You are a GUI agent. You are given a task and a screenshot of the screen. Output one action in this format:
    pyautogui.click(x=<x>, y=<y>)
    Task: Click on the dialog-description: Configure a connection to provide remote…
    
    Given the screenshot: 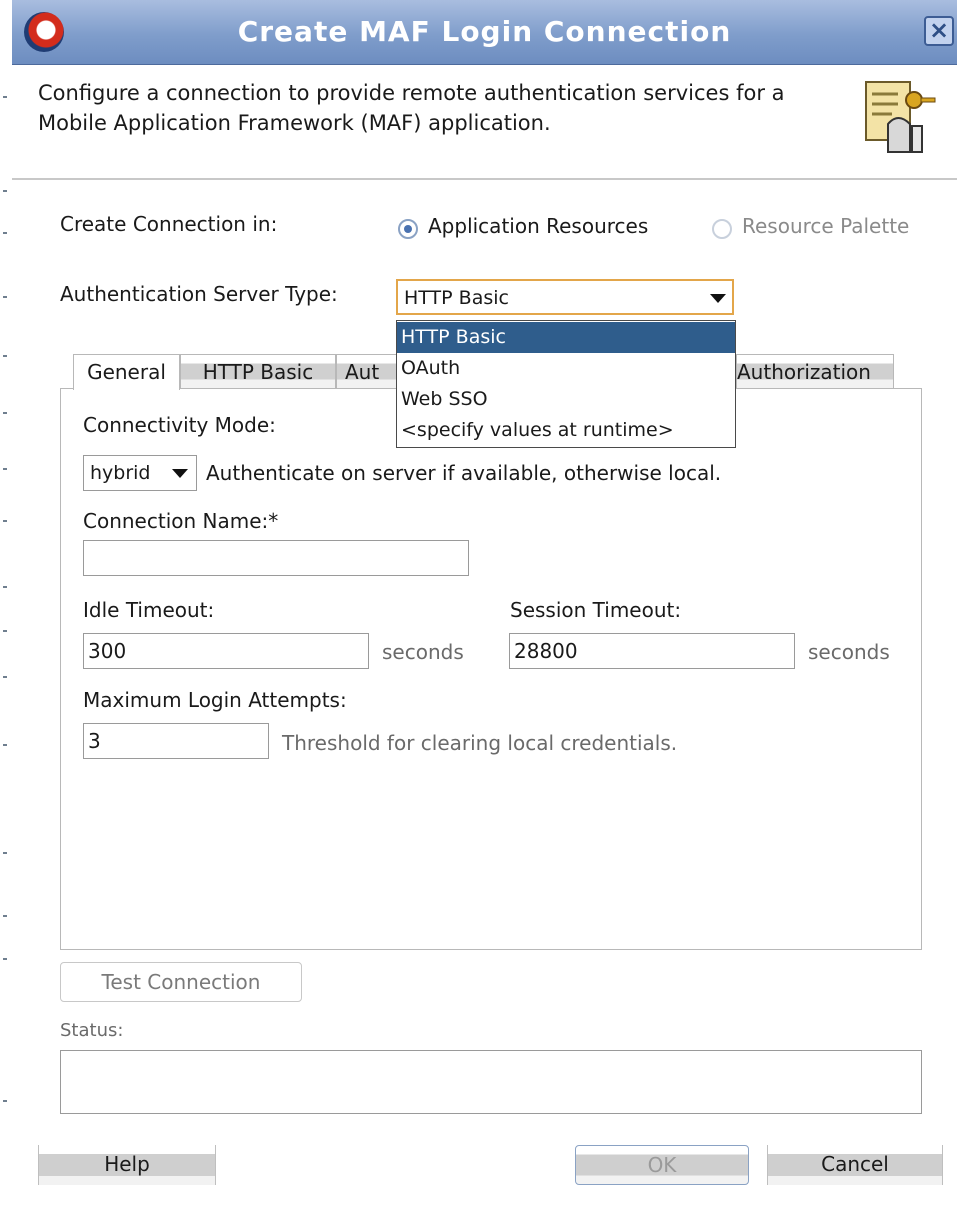 What is the action you would take?
    pyautogui.click(x=438, y=108)
    